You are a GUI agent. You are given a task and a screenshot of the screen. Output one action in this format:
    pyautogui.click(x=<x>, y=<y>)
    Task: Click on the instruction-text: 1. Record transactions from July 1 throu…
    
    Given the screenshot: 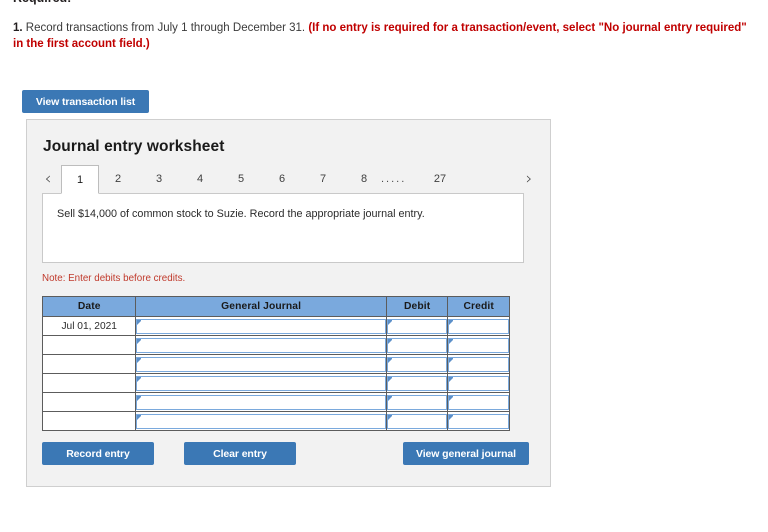 What is the action you would take?
    pyautogui.click(x=383, y=36)
    